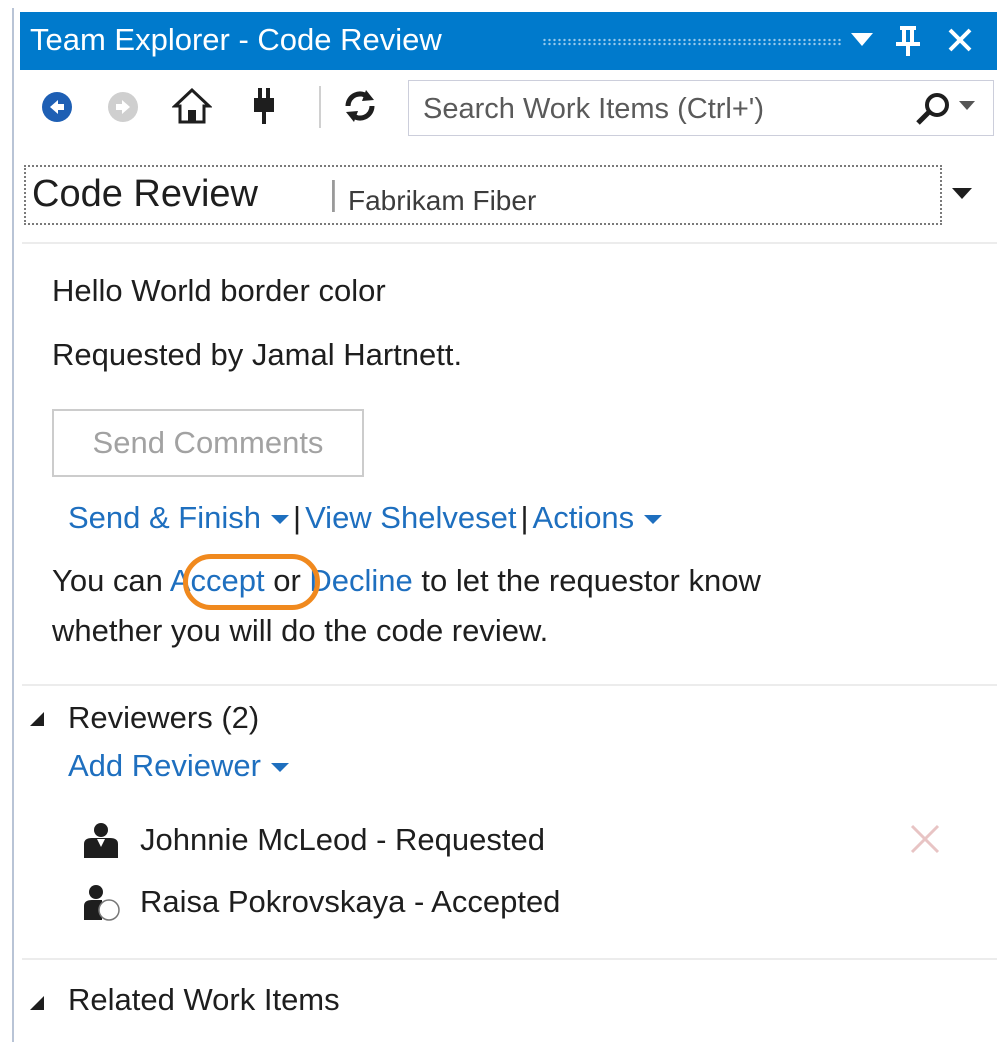  What do you see at coordinates (360, 580) in the screenshot?
I see `decline-link: Decline` at bounding box center [360, 580].